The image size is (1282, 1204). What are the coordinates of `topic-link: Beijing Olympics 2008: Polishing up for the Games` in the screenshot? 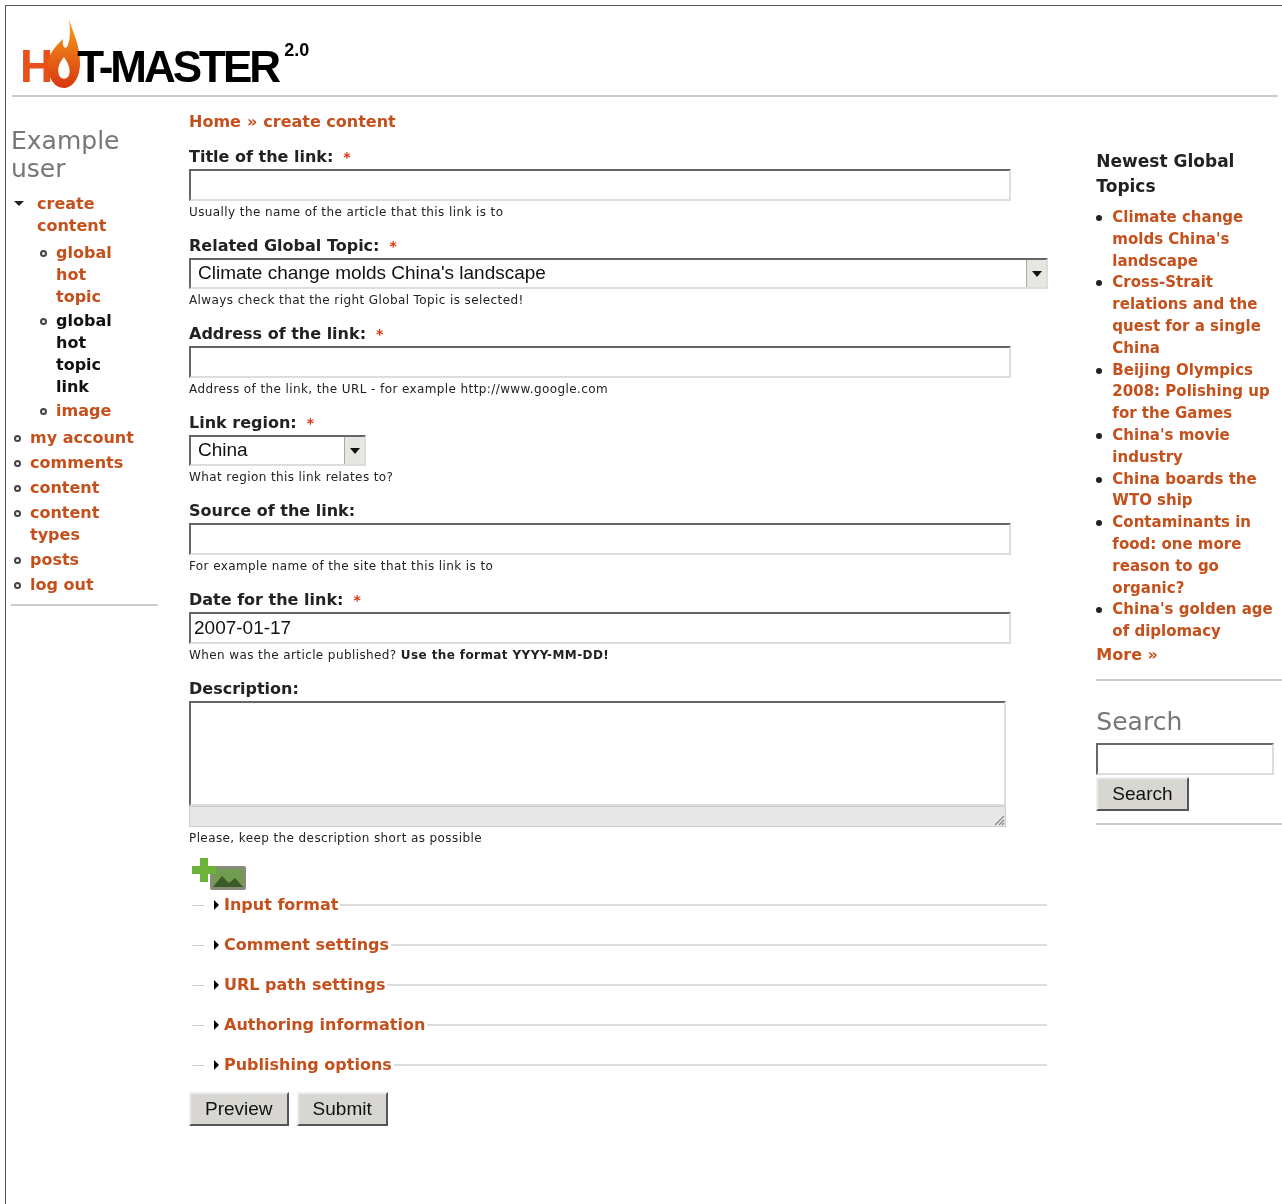 It's located at (1197, 392).